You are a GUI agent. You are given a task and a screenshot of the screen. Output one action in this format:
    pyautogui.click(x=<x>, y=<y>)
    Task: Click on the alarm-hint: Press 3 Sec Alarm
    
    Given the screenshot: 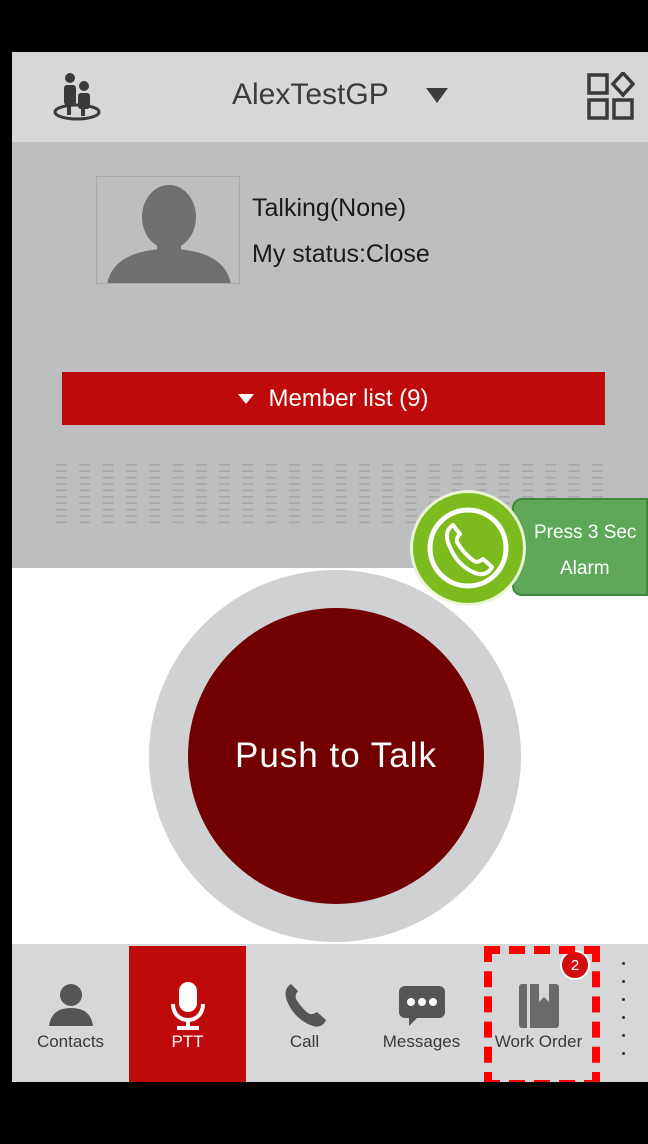 What is the action you would take?
    pyautogui.click(x=580, y=547)
    